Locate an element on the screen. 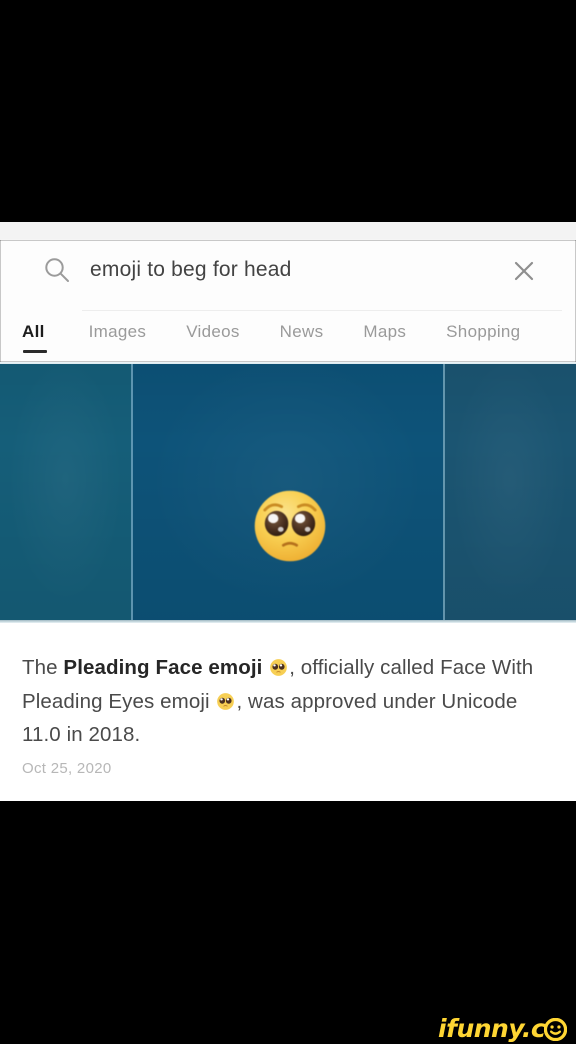 The image size is (576, 1044). panel-vignette-right is located at coordinates (509, 493).